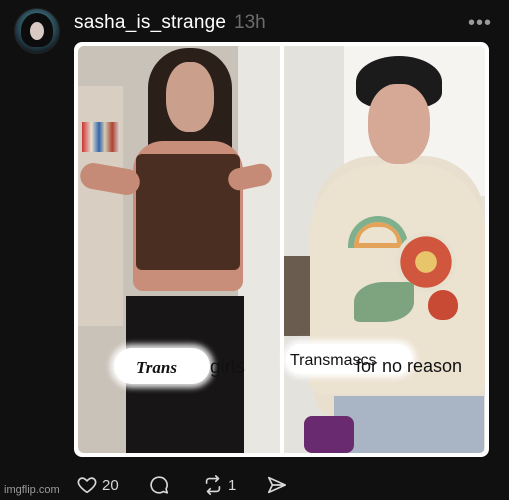 This screenshot has width=509, height=500. What do you see at coordinates (101, 137) in the screenshot?
I see `books` at bounding box center [101, 137].